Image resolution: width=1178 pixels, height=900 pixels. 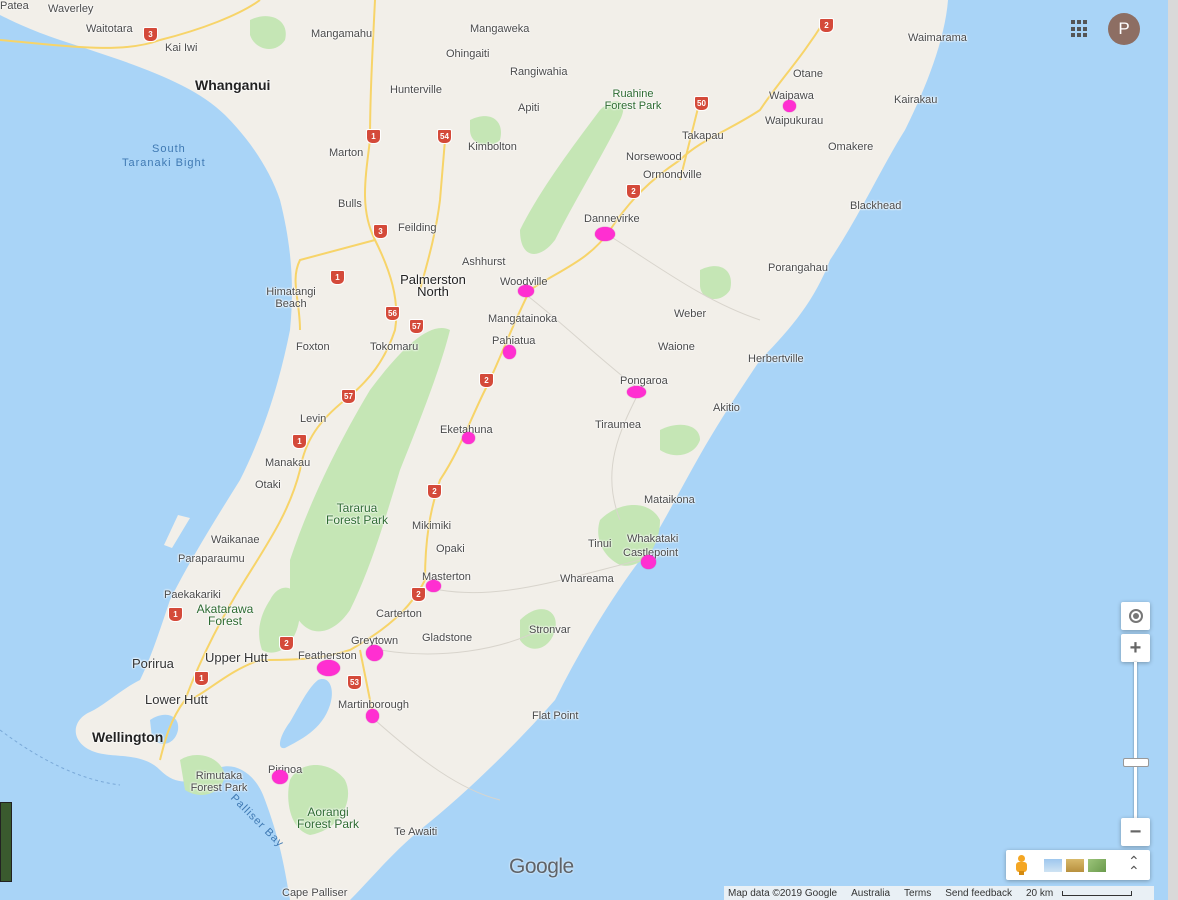 What do you see at coordinates (1053, 865) in the screenshot?
I see `imagery-thumb-sky` at bounding box center [1053, 865].